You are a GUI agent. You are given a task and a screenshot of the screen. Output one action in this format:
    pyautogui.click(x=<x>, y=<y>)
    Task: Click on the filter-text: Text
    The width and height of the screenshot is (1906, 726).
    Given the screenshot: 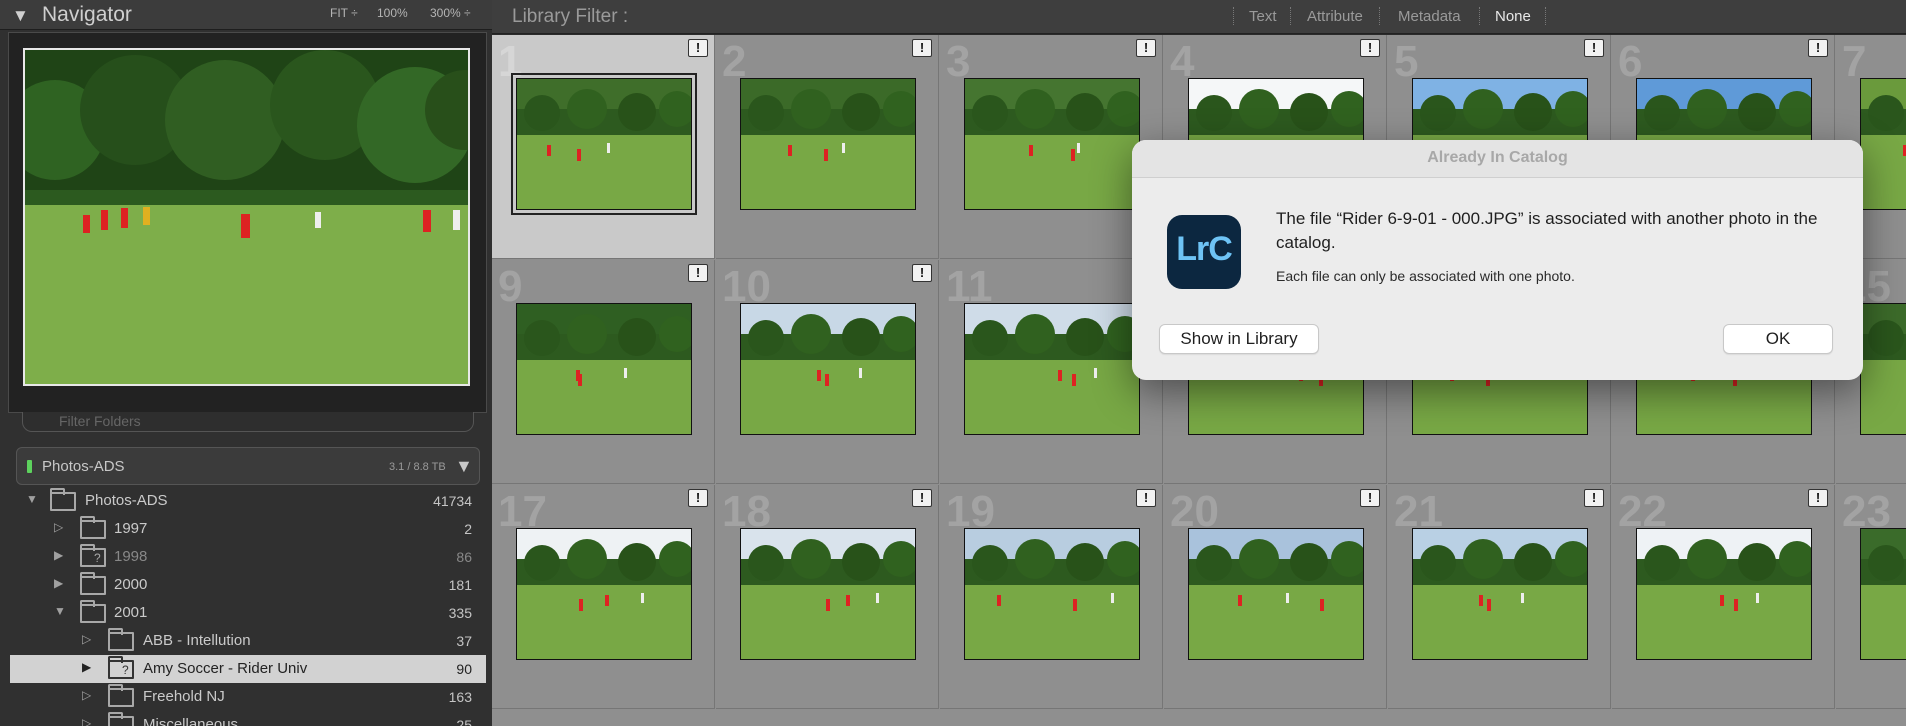 What is the action you would take?
    pyautogui.click(x=1263, y=16)
    